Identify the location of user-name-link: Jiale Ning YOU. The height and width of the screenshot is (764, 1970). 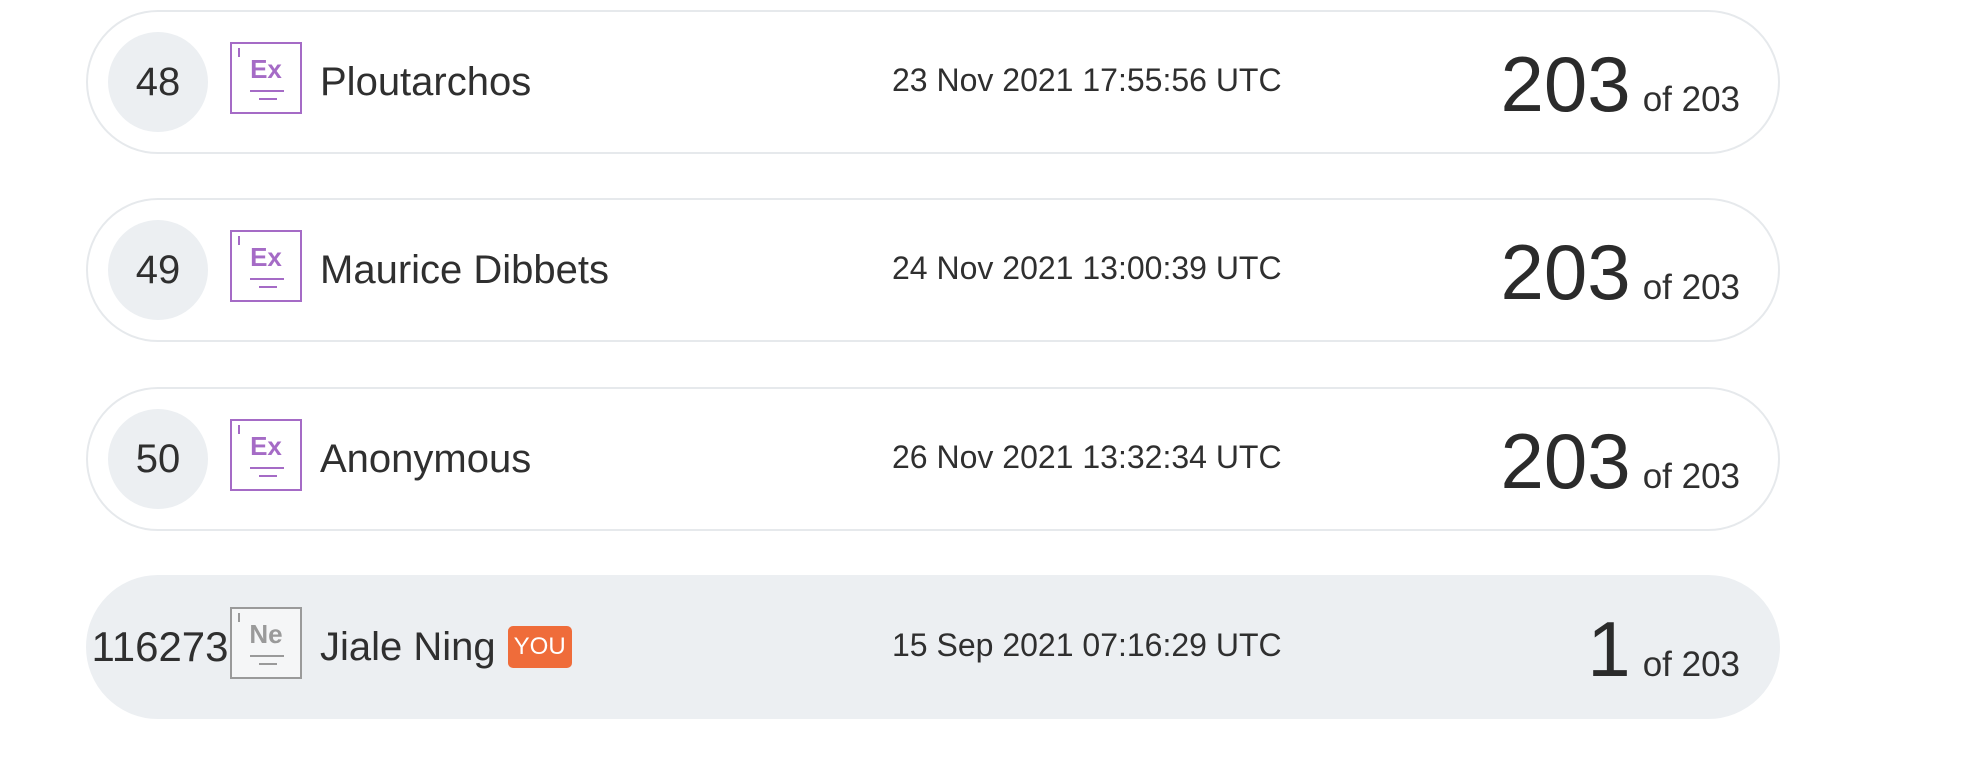
(446, 647).